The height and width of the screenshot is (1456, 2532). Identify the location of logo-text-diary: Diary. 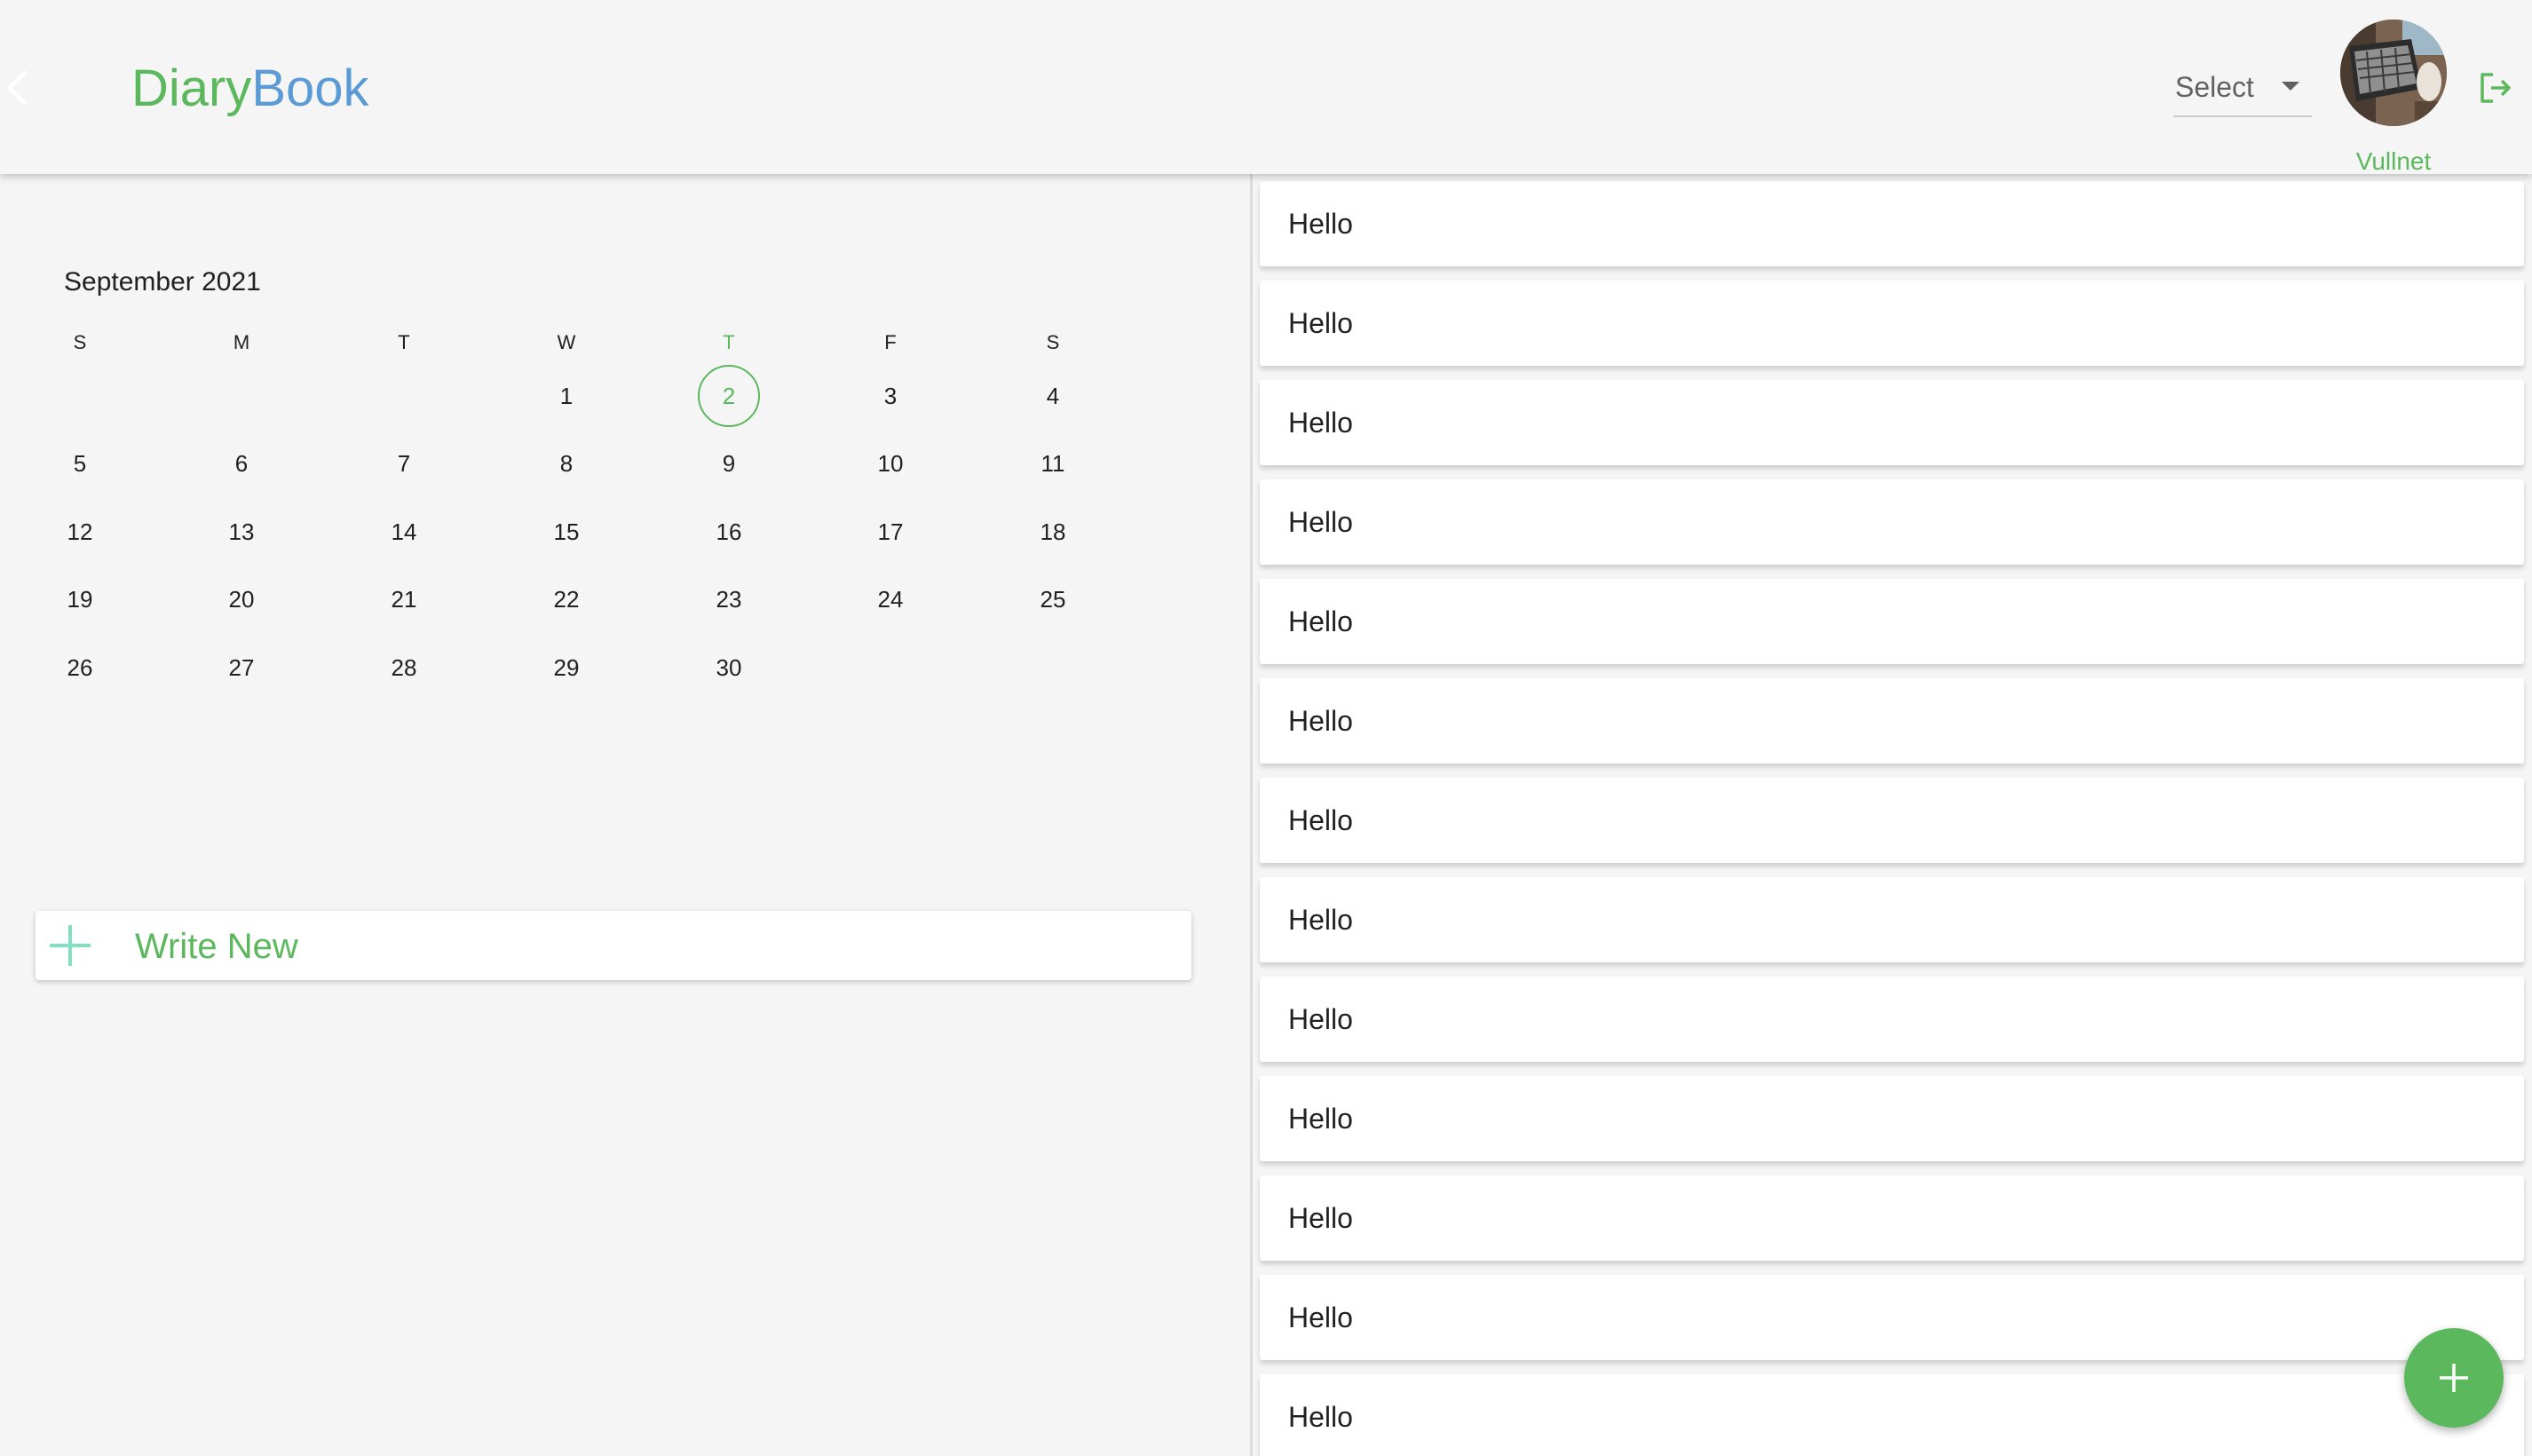
(191, 88).